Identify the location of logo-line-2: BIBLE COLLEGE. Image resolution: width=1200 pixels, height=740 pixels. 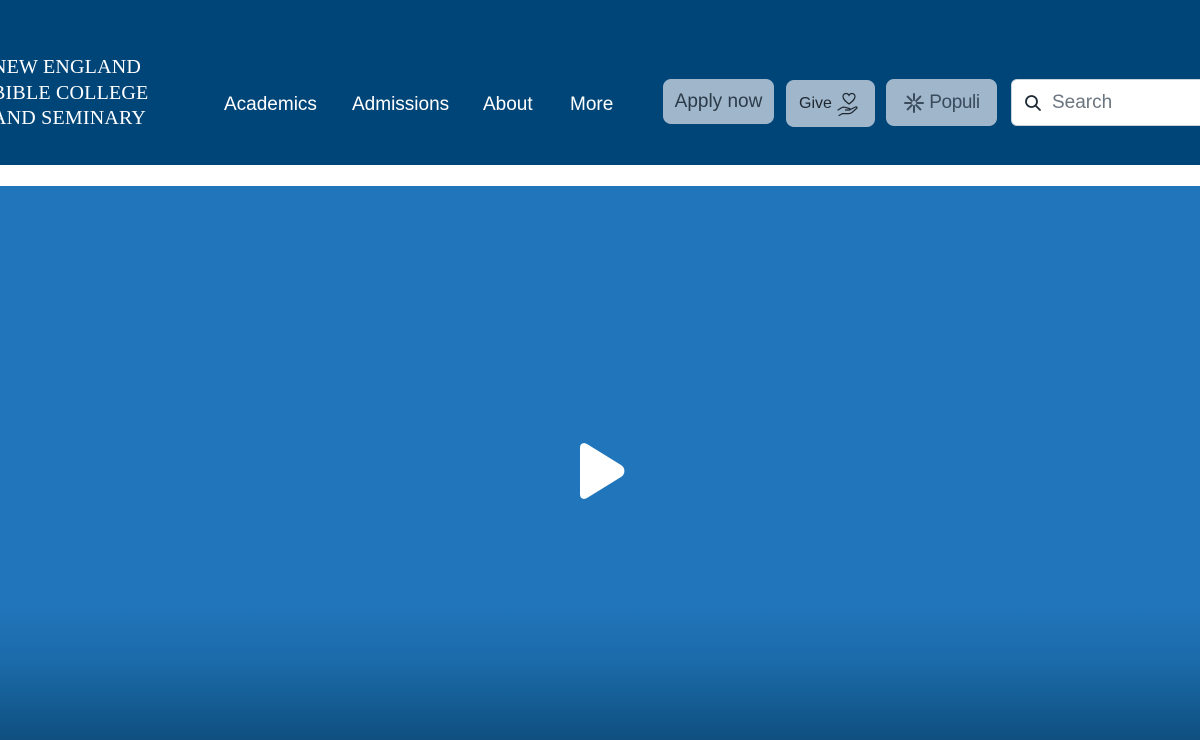
(74, 92).